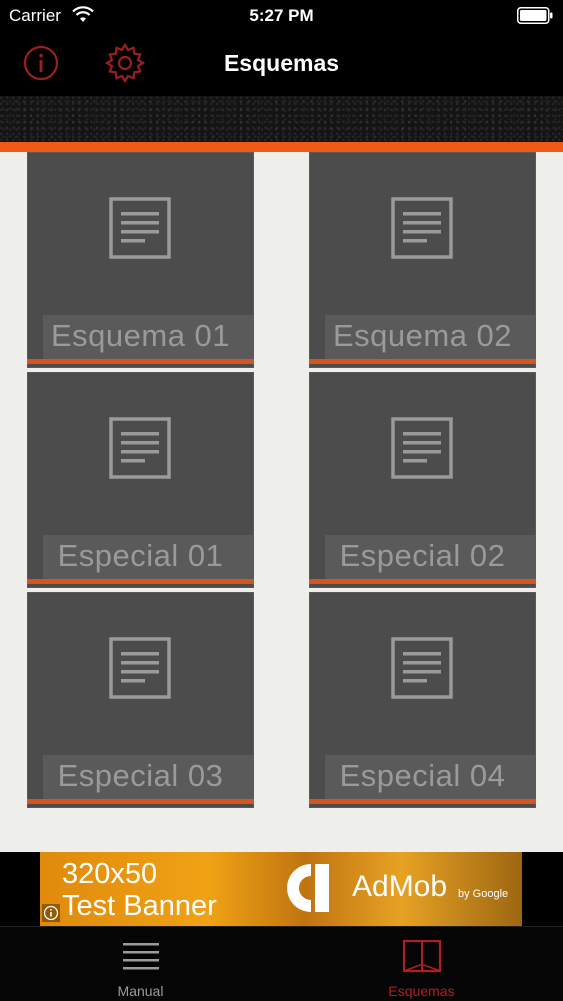  What do you see at coordinates (281, 147) in the screenshot?
I see `accent-stripe` at bounding box center [281, 147].